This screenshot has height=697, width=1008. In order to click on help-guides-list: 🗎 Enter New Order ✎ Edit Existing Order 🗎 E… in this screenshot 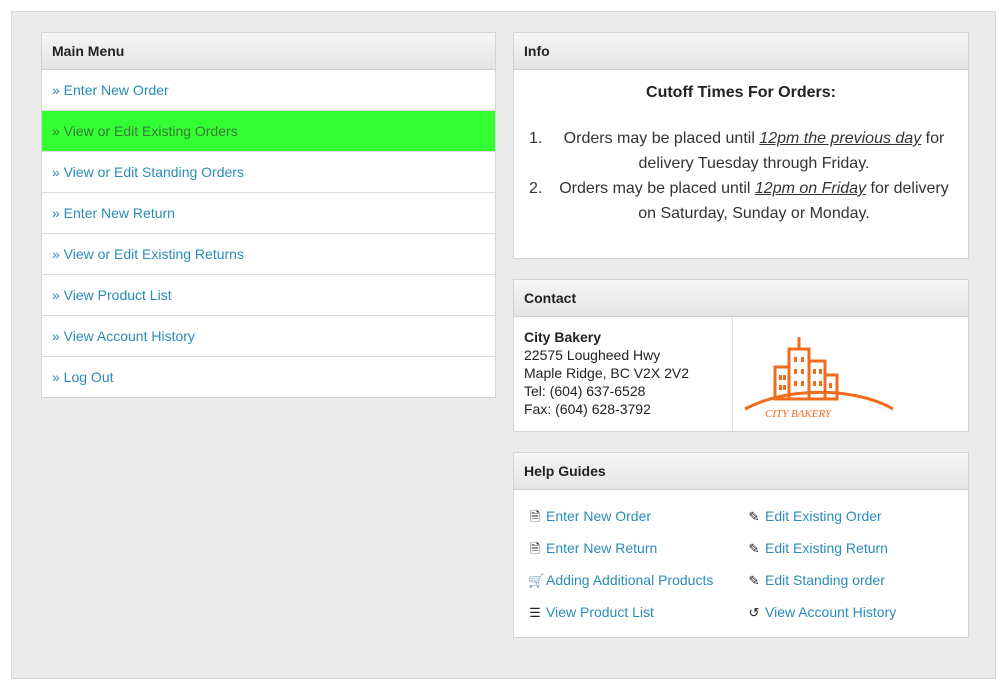, I will do `click(741, 564)`.